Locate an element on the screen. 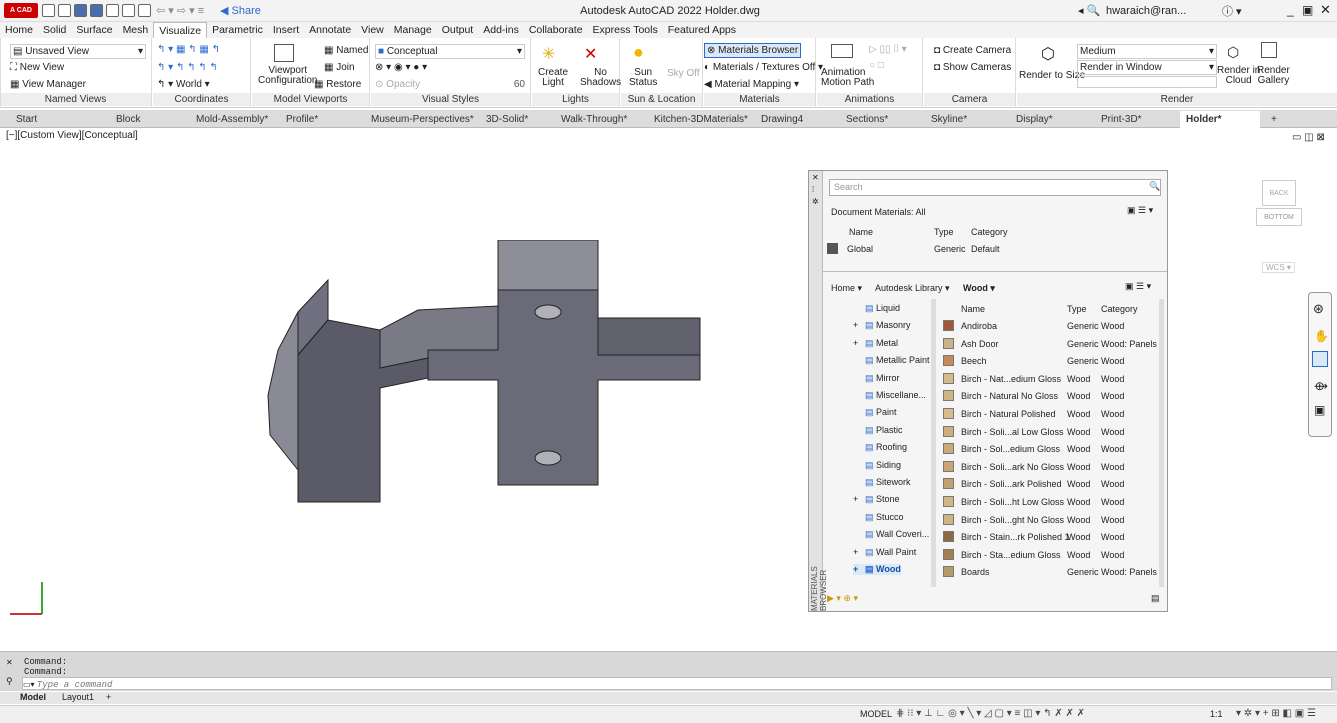 The width and height of the screenshot is (1337, 723). doc-view-options-icon: ▣ ☰ ▾ is located at coordinates (1140, 210).